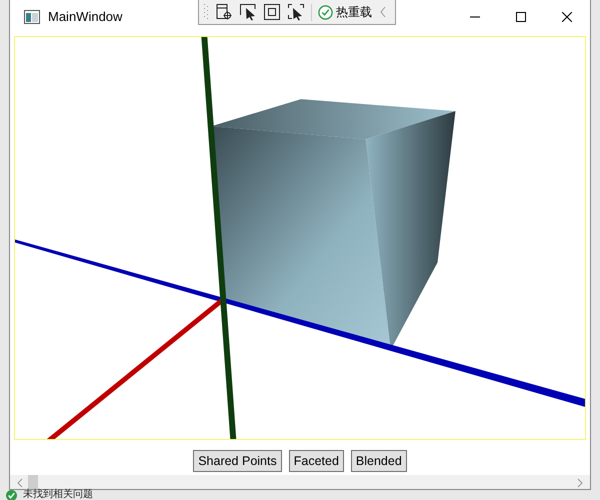 The height and width of the screenshot is (500, 600). Describe the element at coordinates (567, 17) in the screenshot. I see `close-icon` at that location.